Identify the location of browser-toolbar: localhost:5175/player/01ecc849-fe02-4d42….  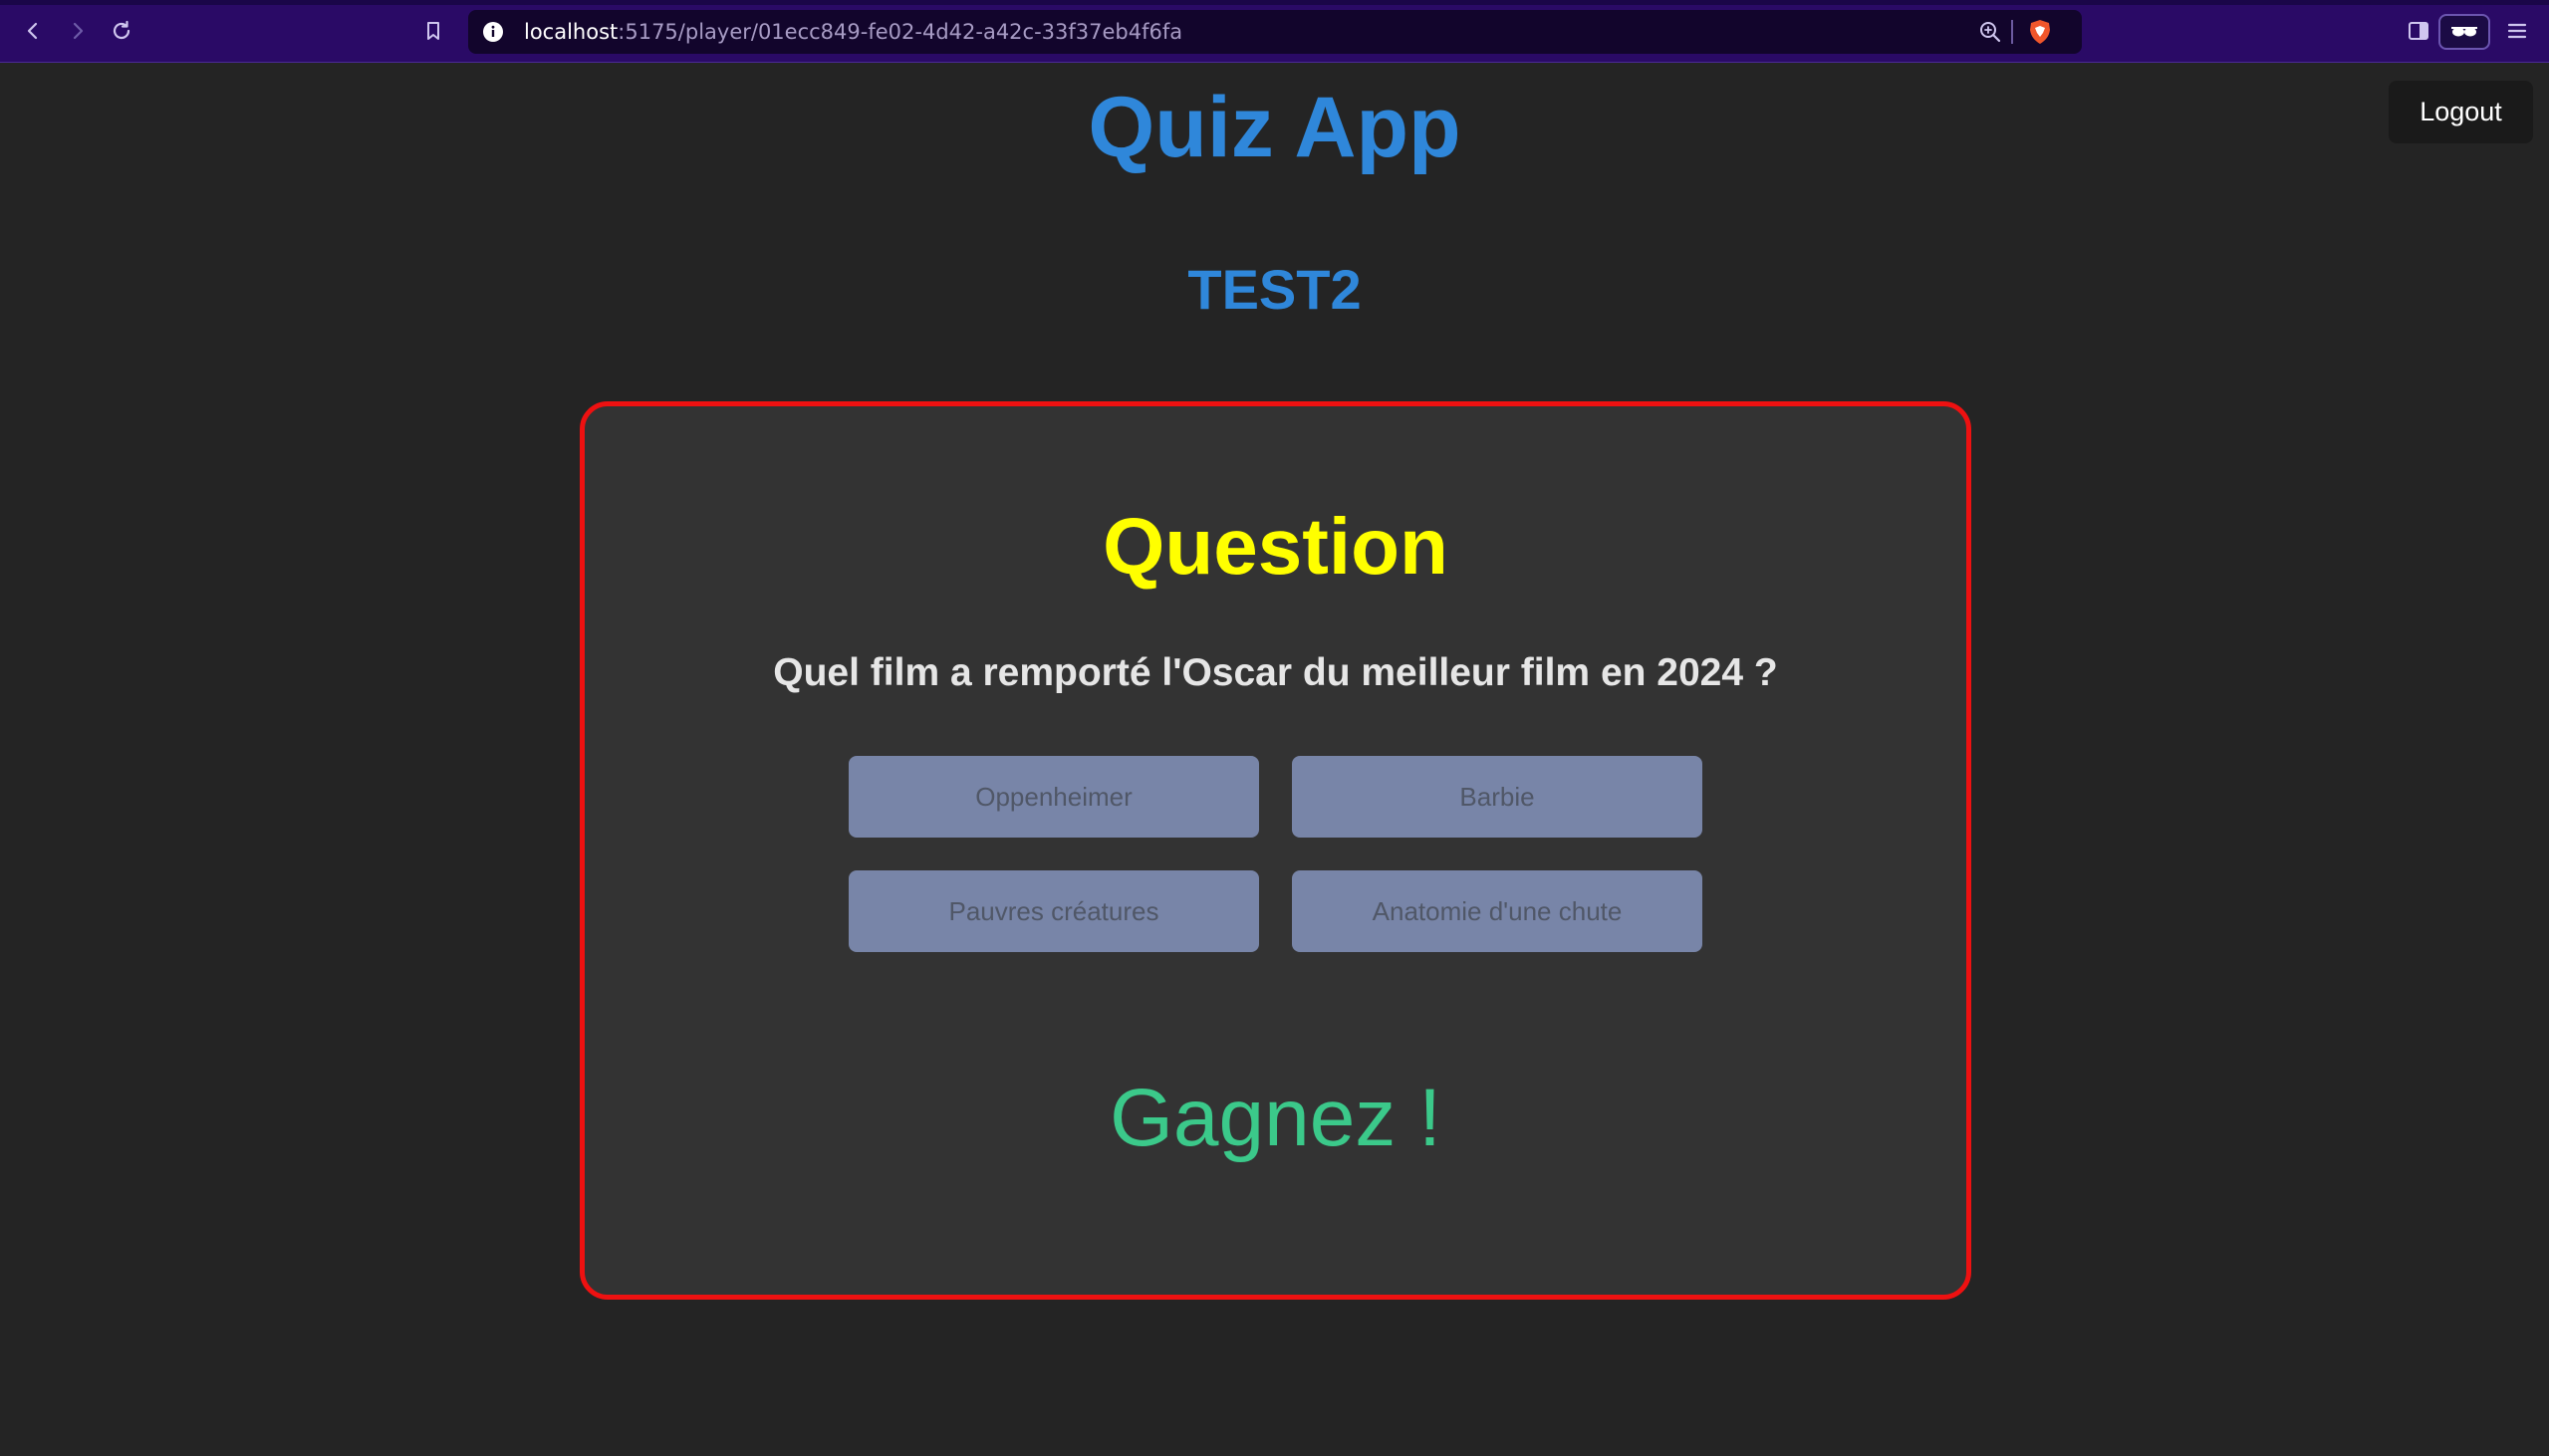
(1274, 31).